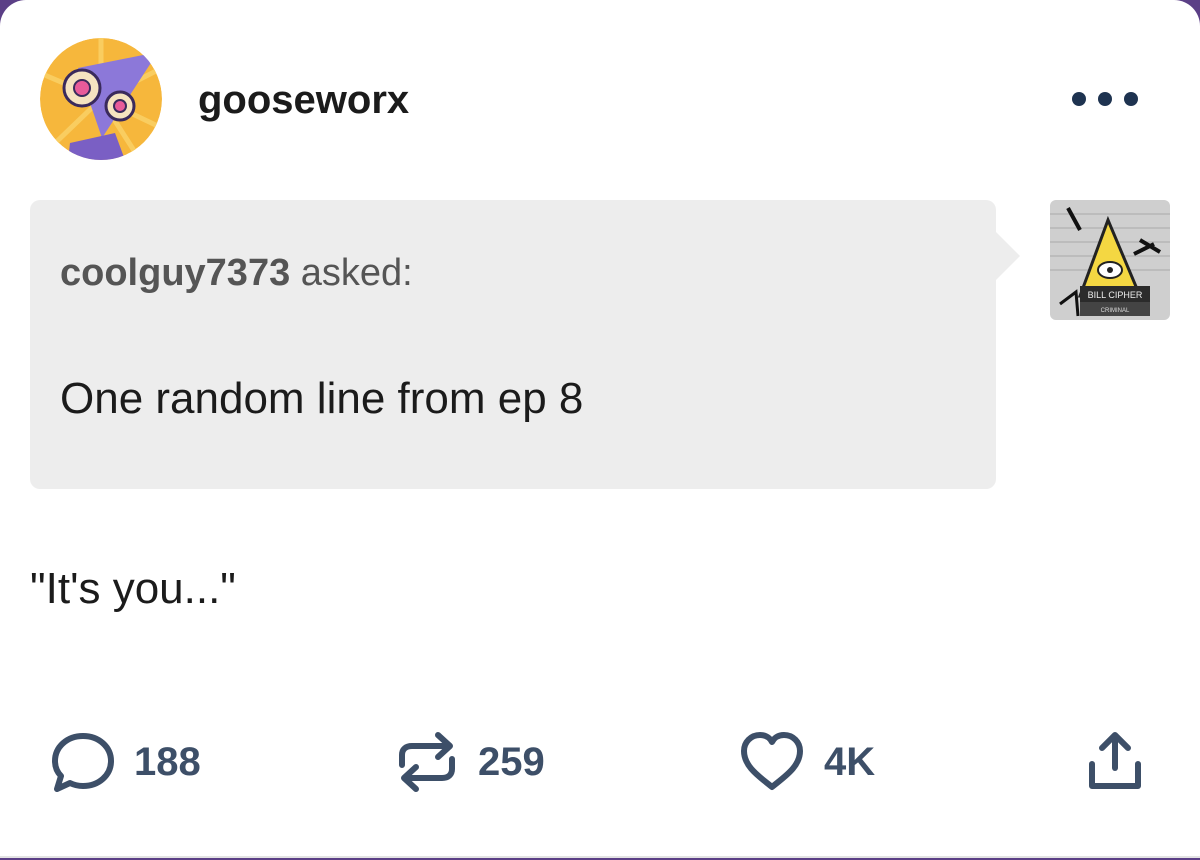  What do you see at coordinates (1008, 256) in the screenshot?
I see `ask-bubble-tail` at bounding box center [1008, 256].